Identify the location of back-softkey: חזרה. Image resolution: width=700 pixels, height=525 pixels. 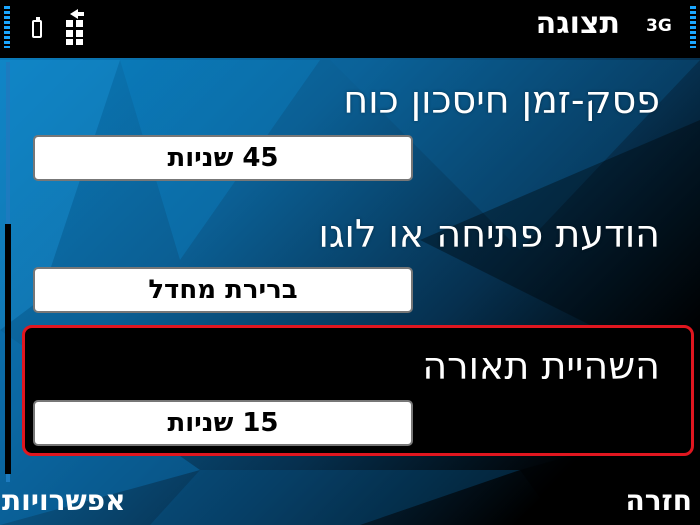
(658, 500).